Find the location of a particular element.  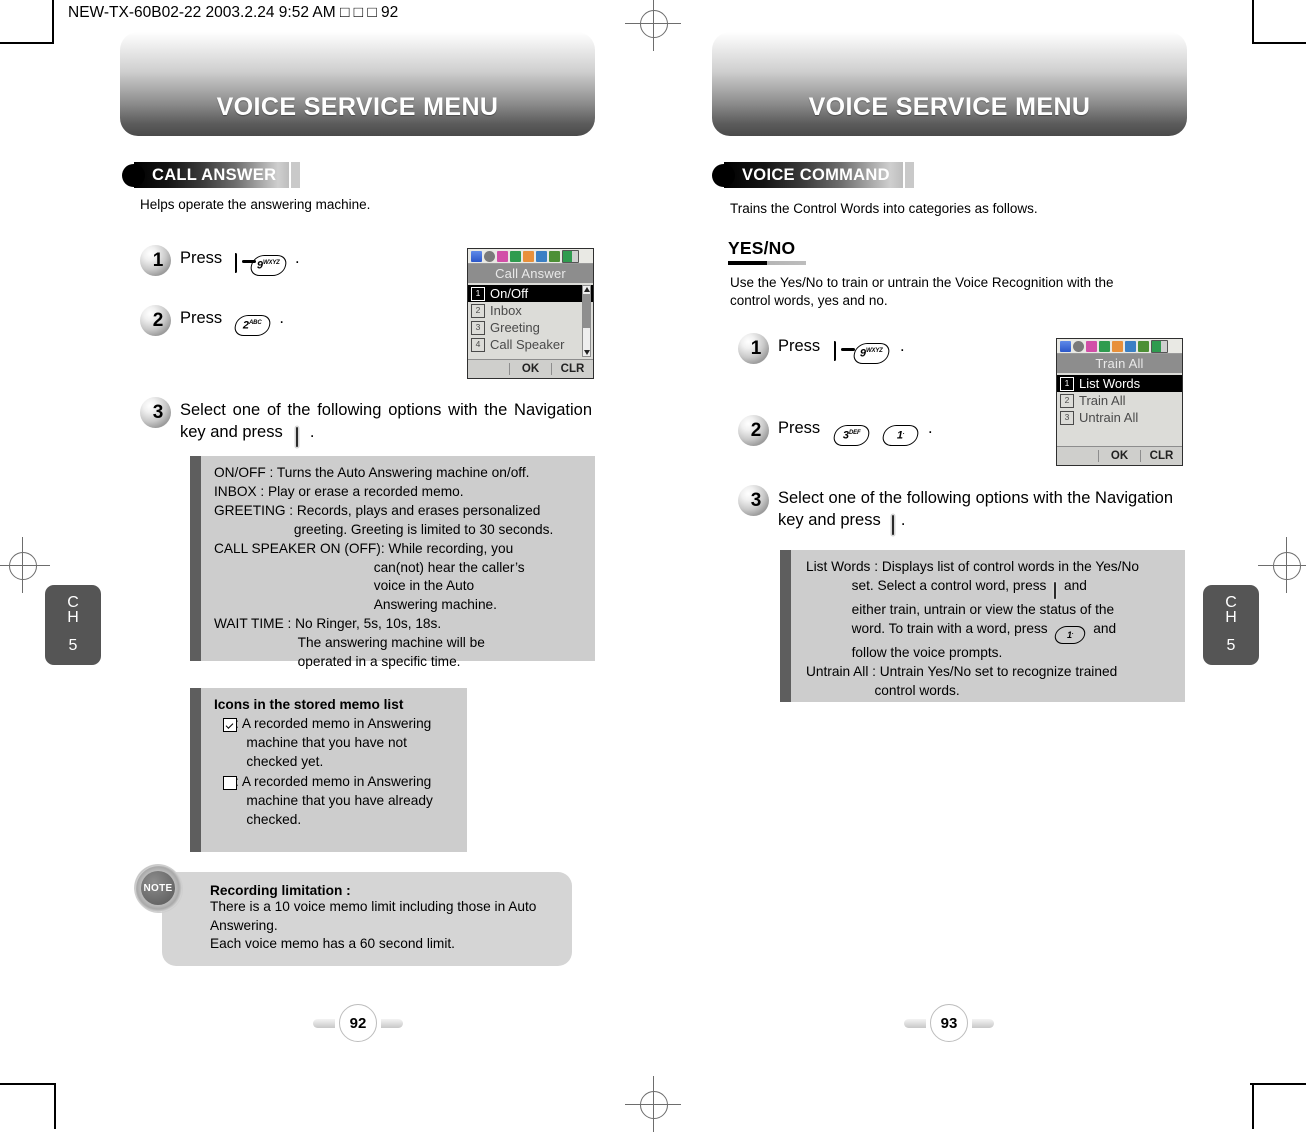

left-phone-menu-item-1: 2 Inbox is located at coordinates (530, 310).